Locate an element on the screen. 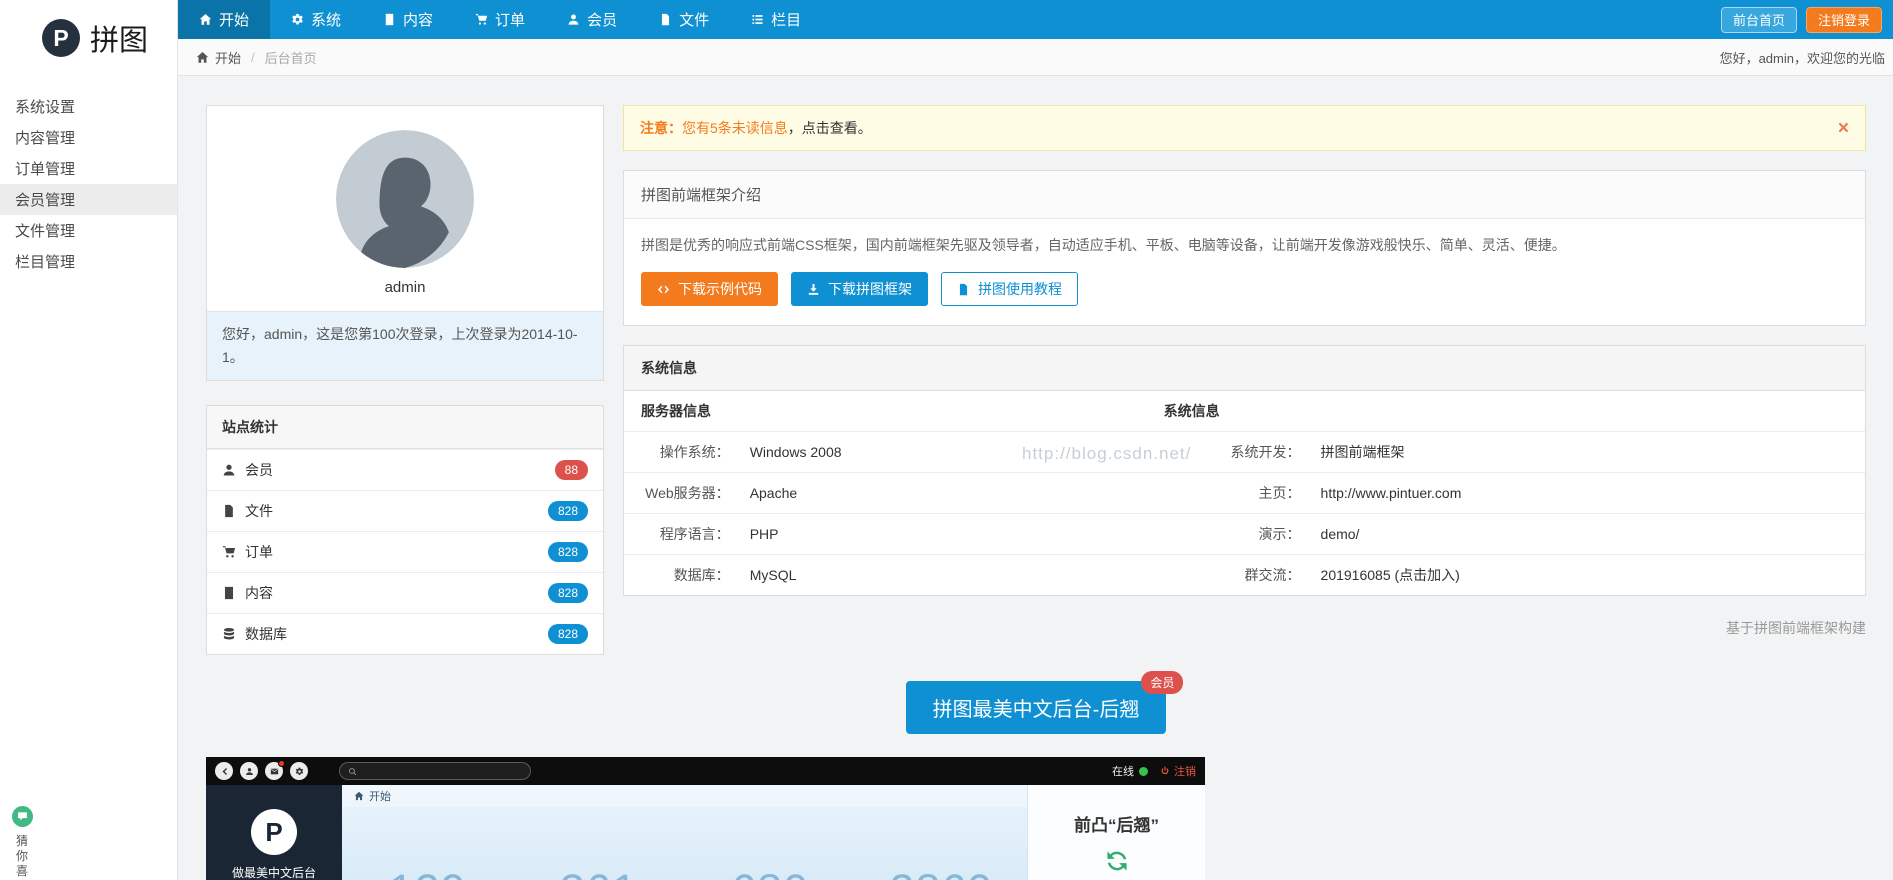 This screenshot has width=1893, height=880. logout-label: 注销 is located at coordinates (1185, 772).